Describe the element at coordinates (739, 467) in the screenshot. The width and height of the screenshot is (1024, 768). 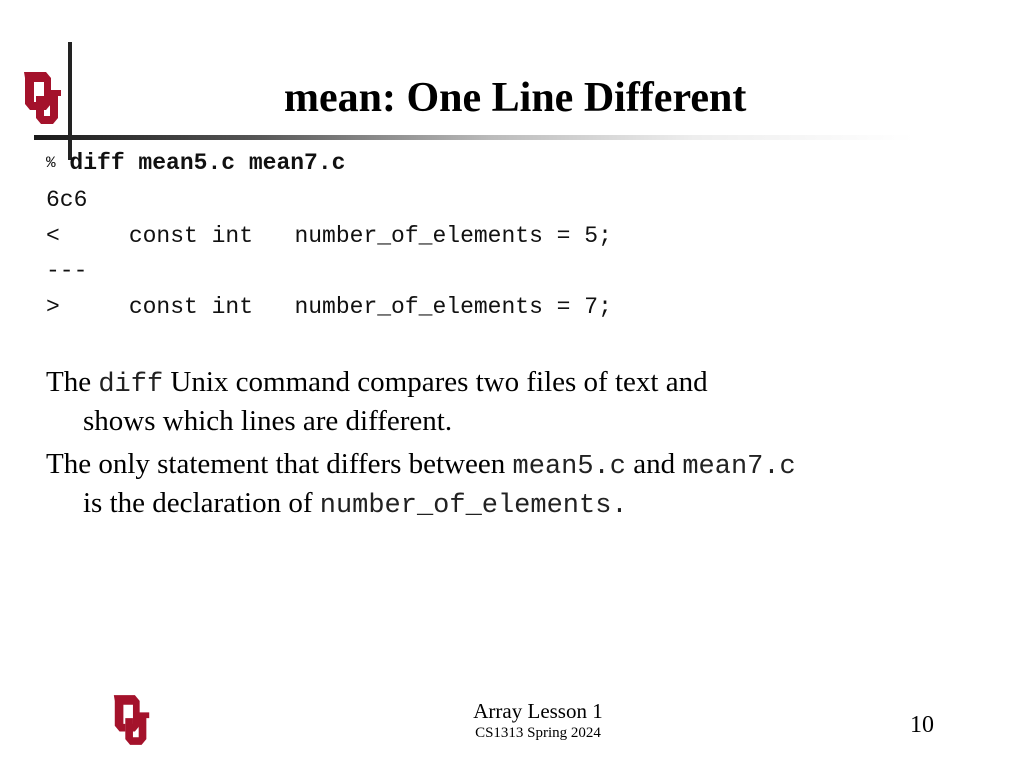
I see `inline-code: mean7.c` at that location.